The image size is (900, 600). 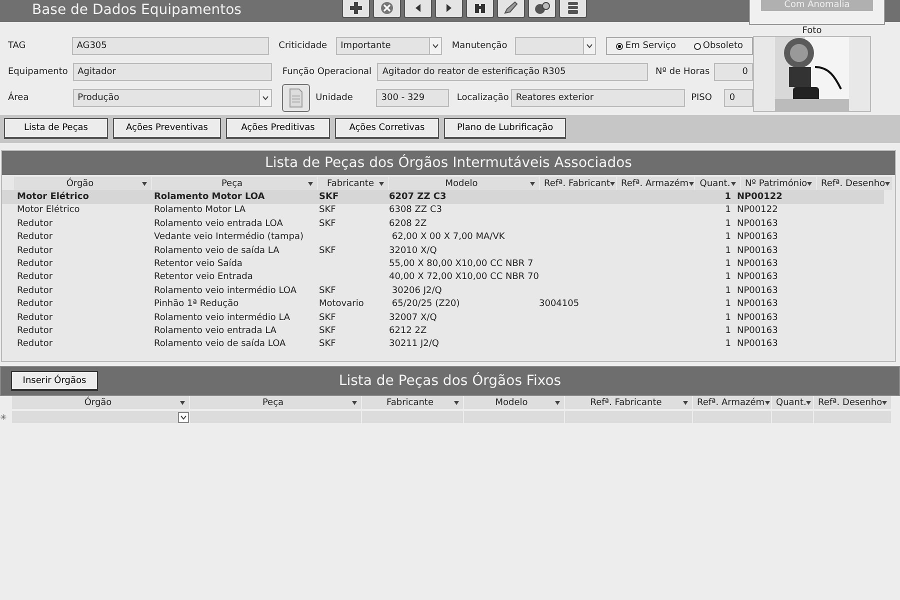 What do you see at coordinates (555, 46) in the screenshot?
I see `combo-field` at bounding box center [555, 46].